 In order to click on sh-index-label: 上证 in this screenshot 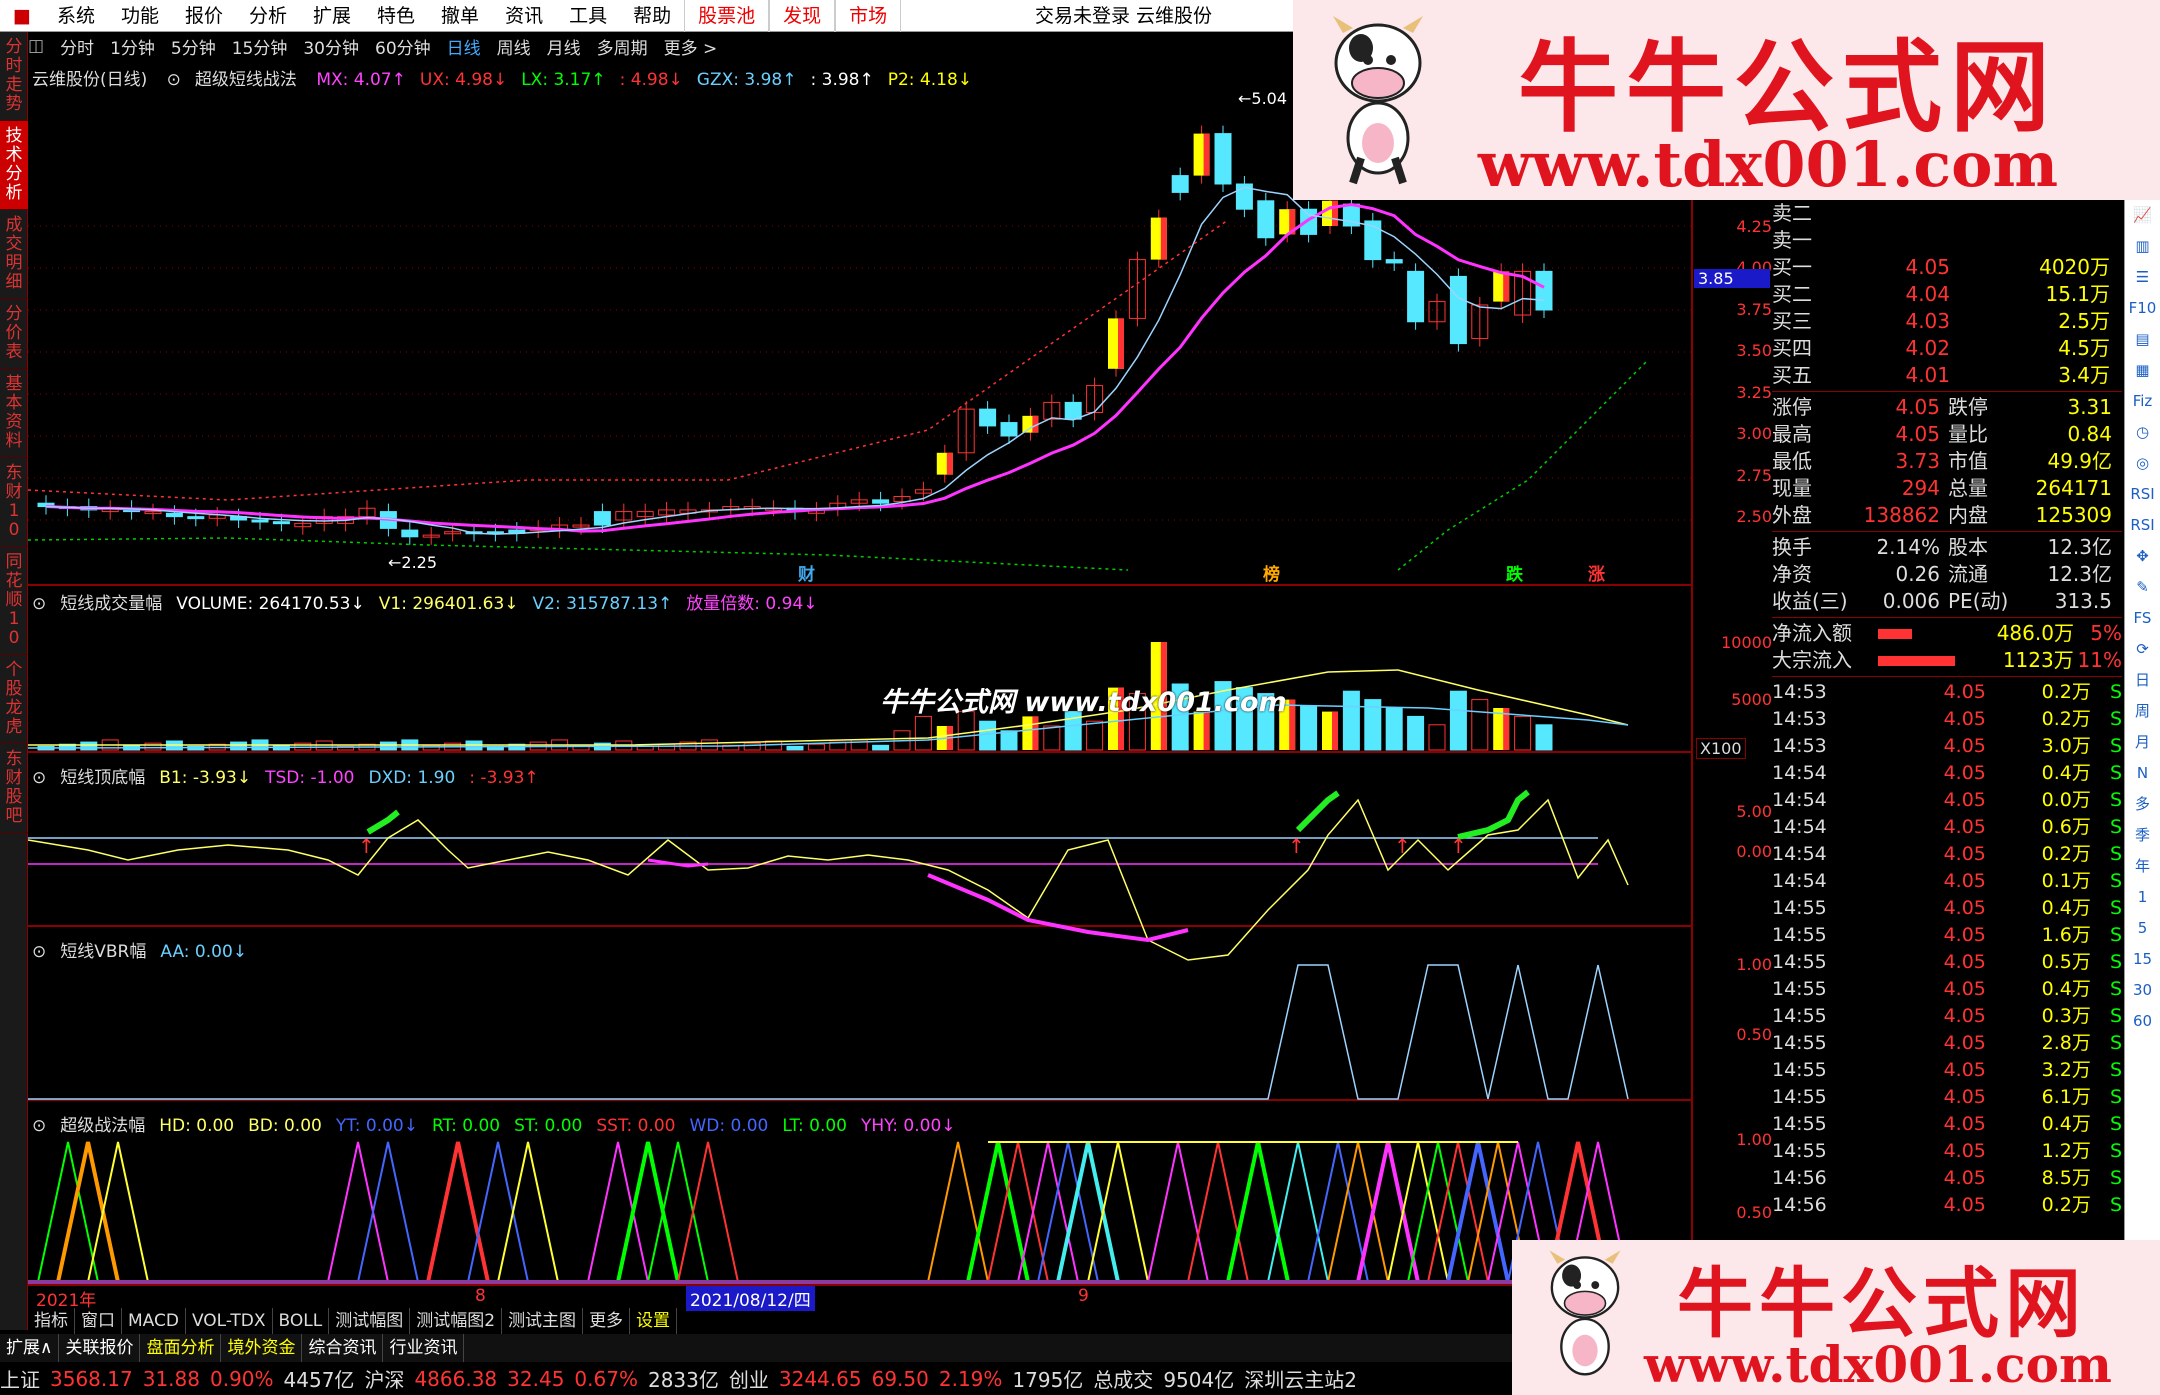, I will do `click(20, 1378)`.